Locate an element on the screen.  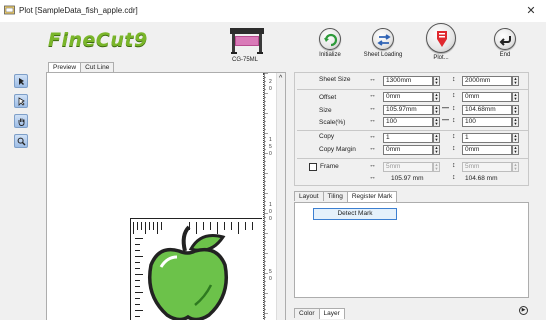
vertical-scrollbar: ^ is located at coordinates (280, 196).